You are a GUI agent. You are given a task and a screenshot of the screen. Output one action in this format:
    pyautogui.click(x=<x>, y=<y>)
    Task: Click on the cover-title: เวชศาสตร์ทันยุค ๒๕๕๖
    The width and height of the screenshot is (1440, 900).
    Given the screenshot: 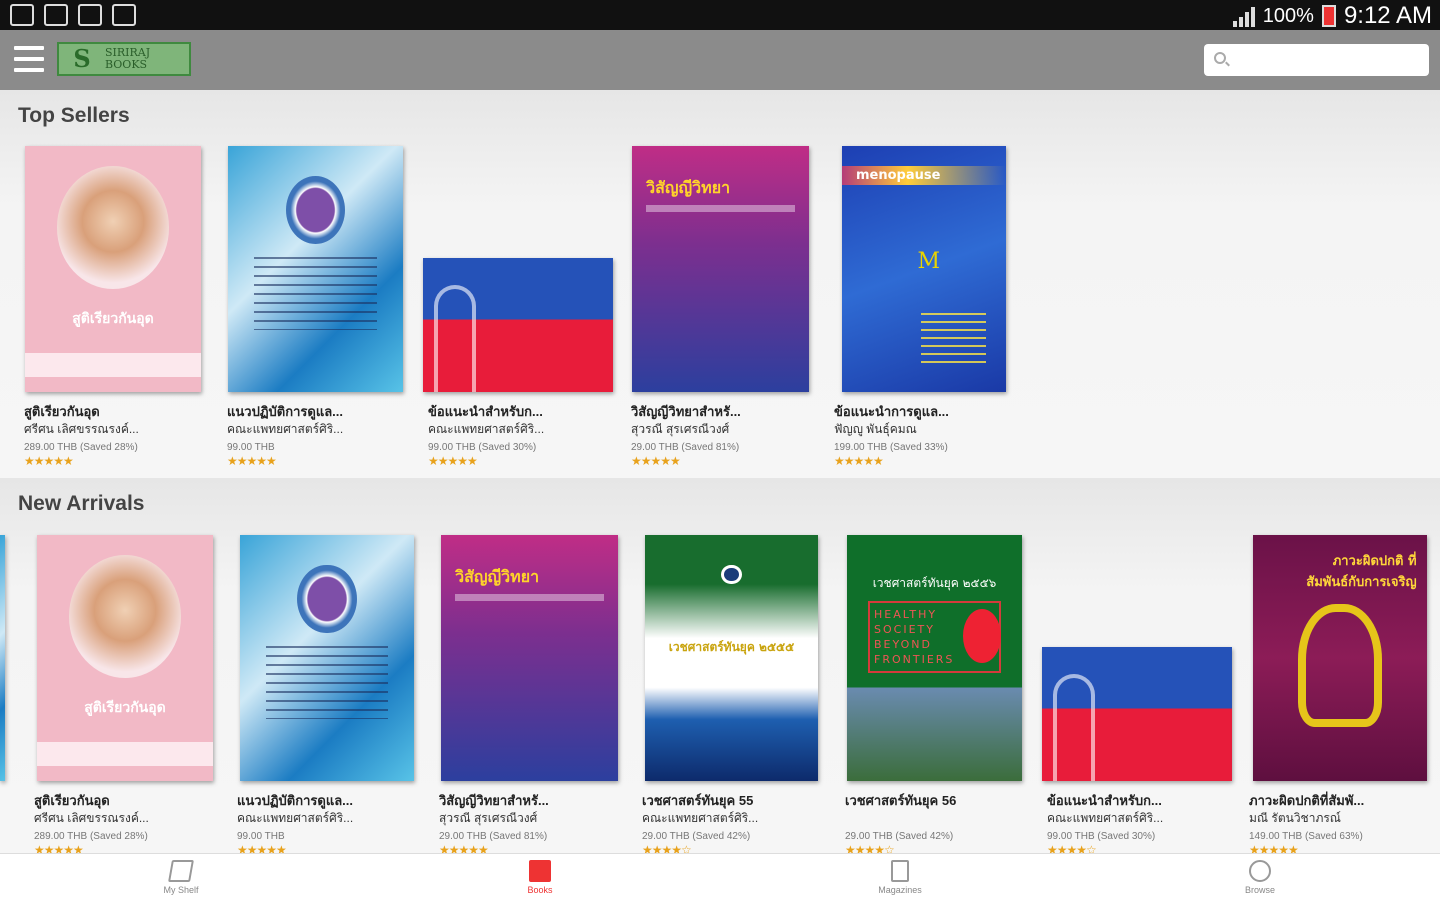 What is the action you would take?
    pyautogui.click(x=934, y=583)
    